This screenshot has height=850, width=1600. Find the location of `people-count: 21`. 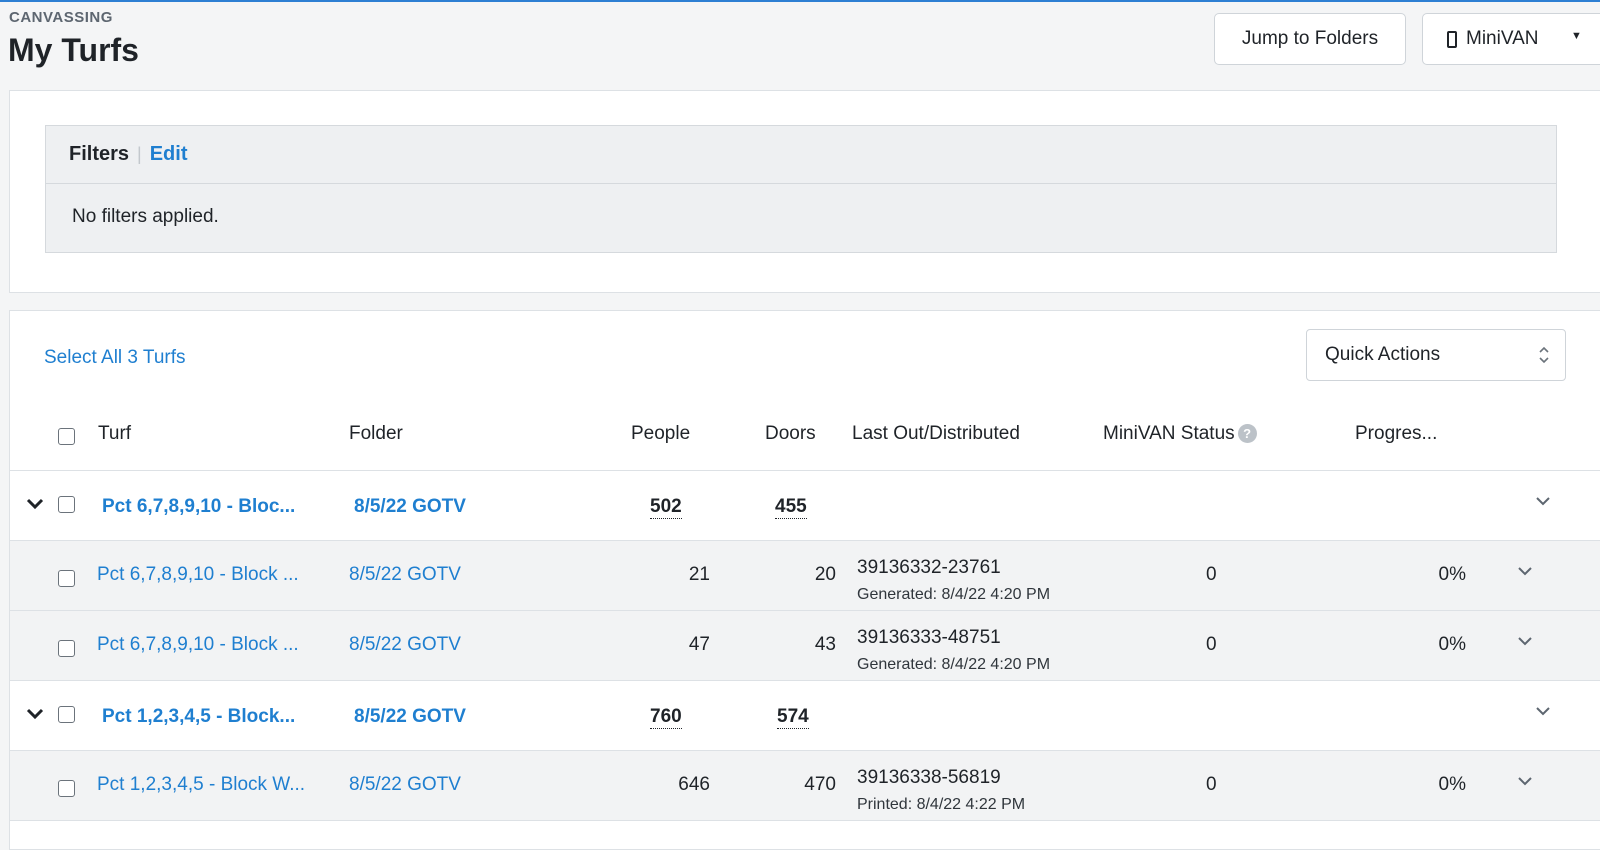

people-count: 21 is located at coordinates (699, 574).